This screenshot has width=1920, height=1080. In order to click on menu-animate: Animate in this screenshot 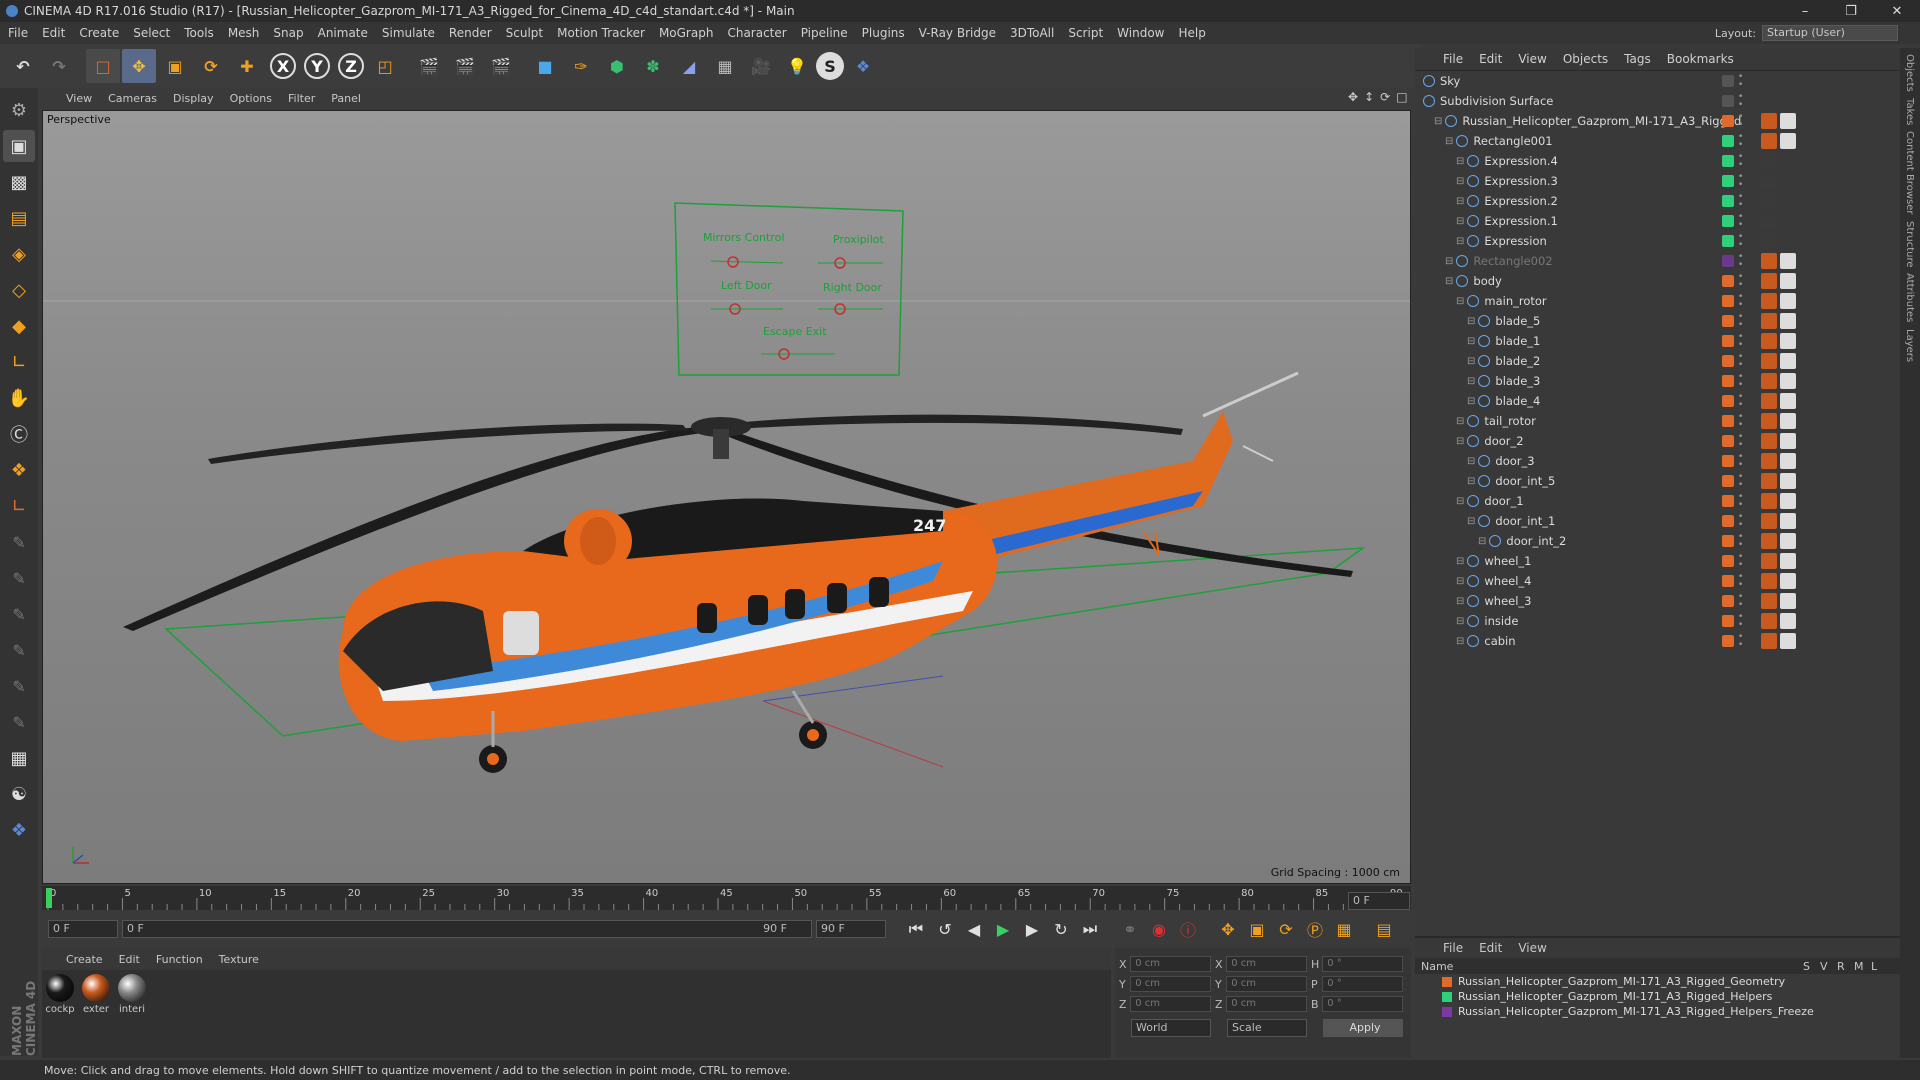, I will do `click(343, 33)`.